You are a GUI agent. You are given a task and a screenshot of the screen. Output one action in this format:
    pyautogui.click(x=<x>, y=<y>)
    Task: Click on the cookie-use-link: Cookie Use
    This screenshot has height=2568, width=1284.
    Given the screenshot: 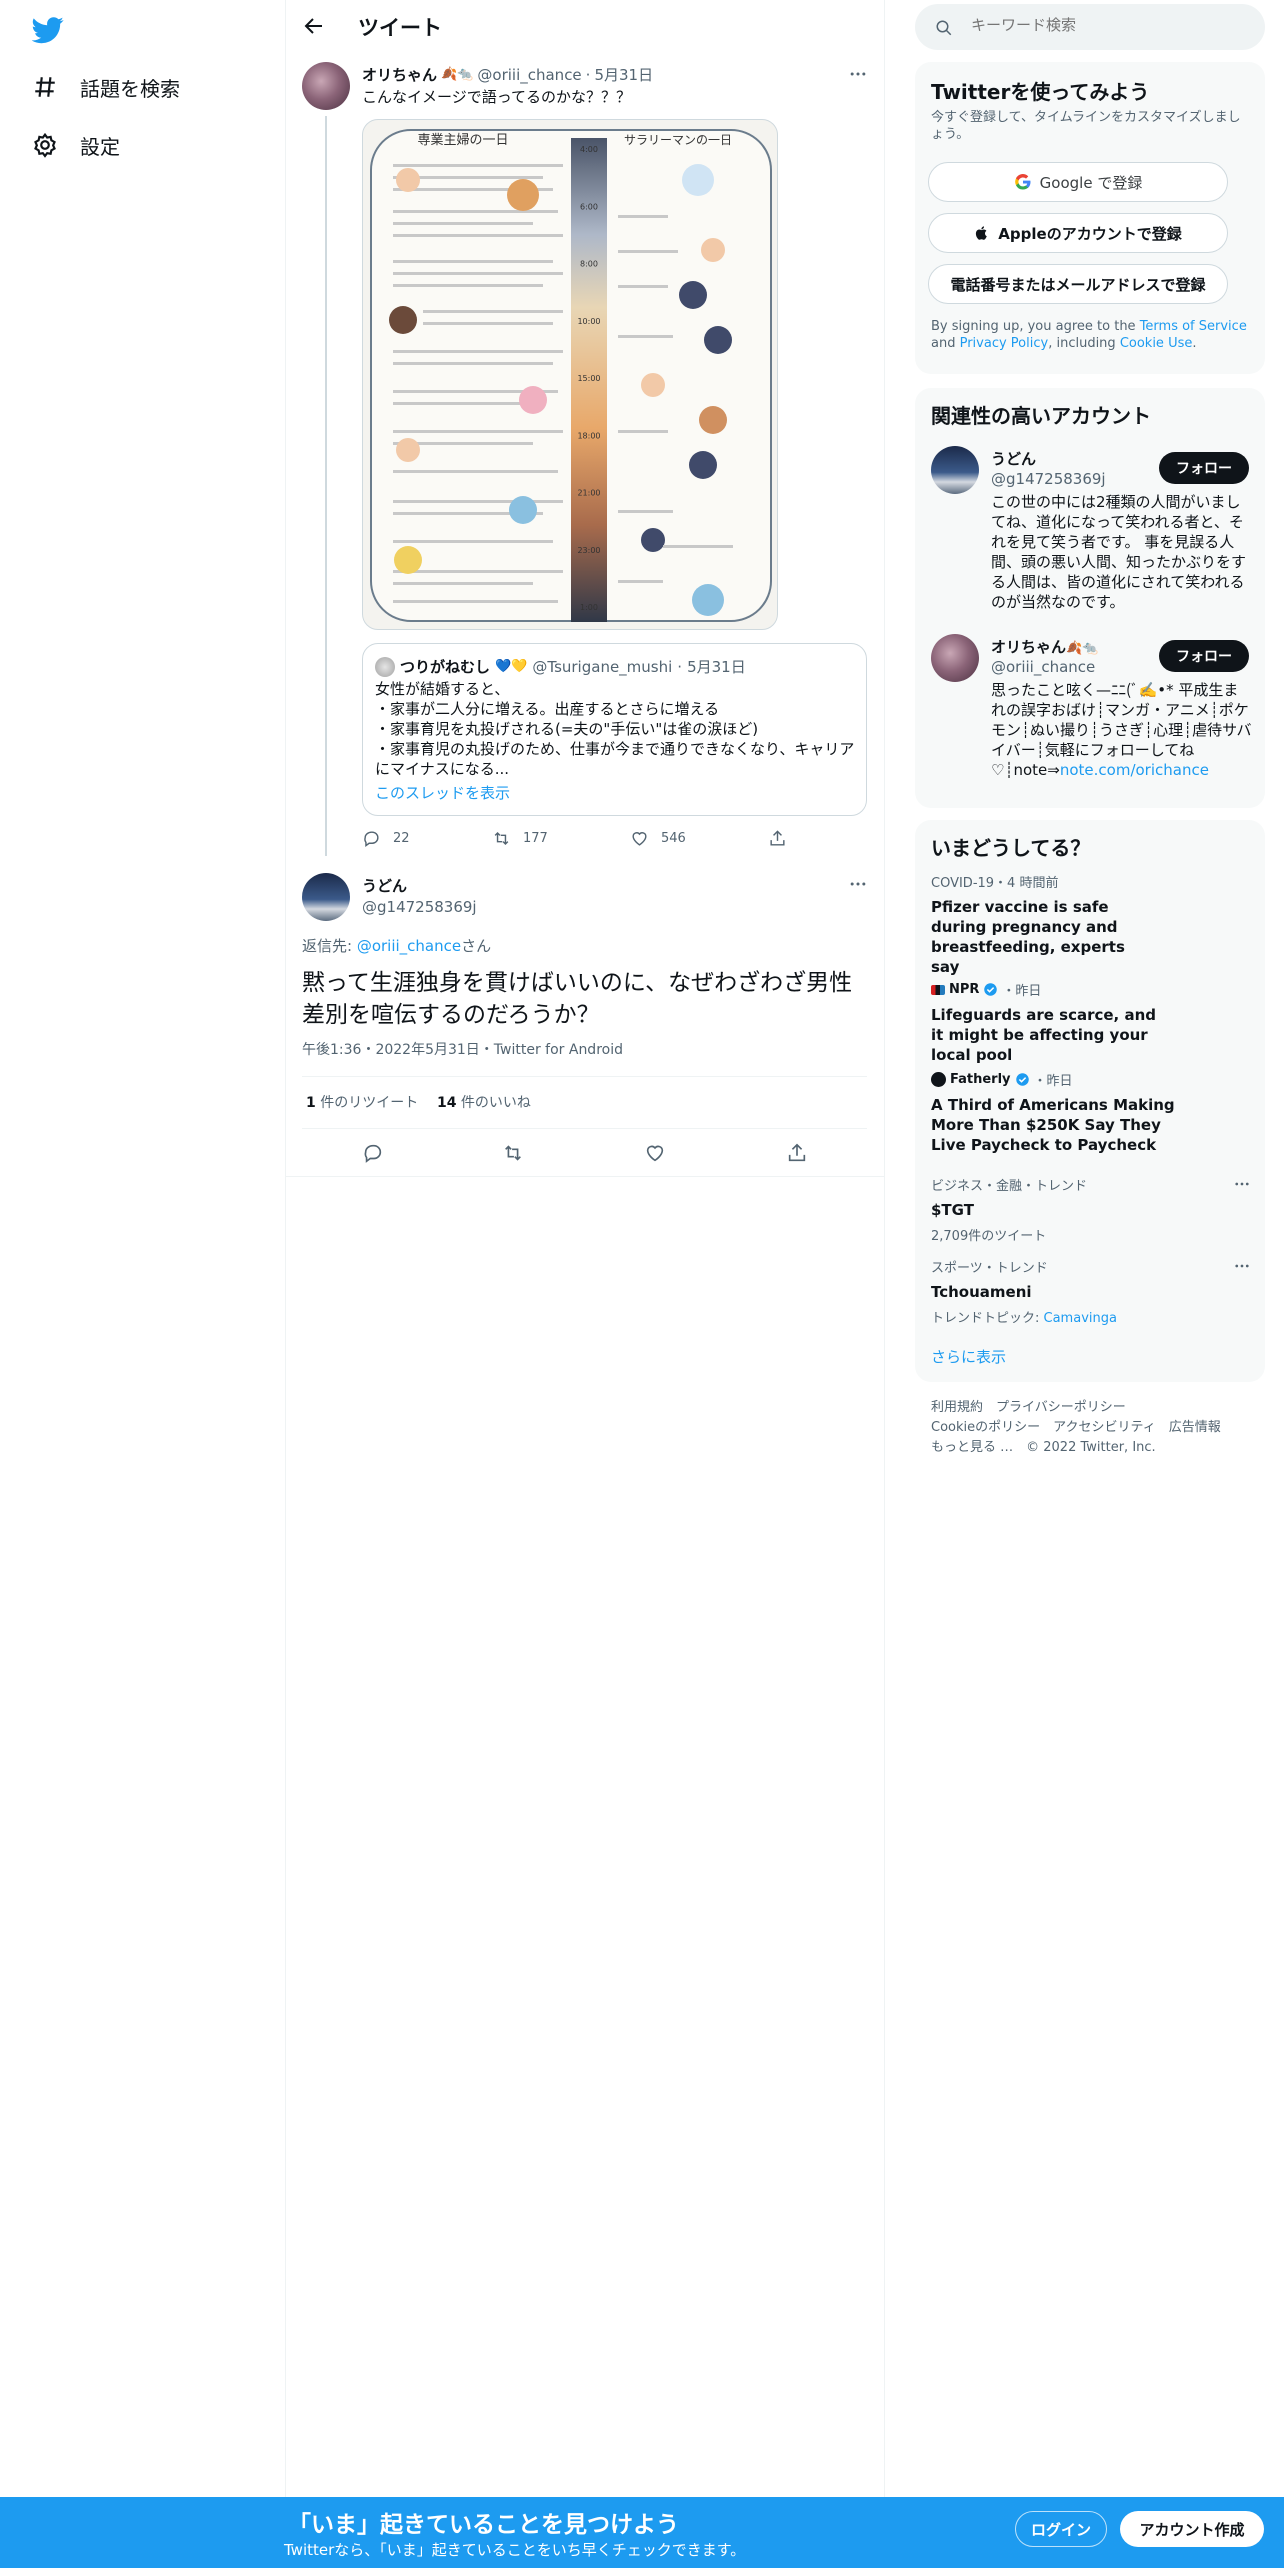 What is the action you would take?
    pyautogui.click(x=1156, y=343)
    